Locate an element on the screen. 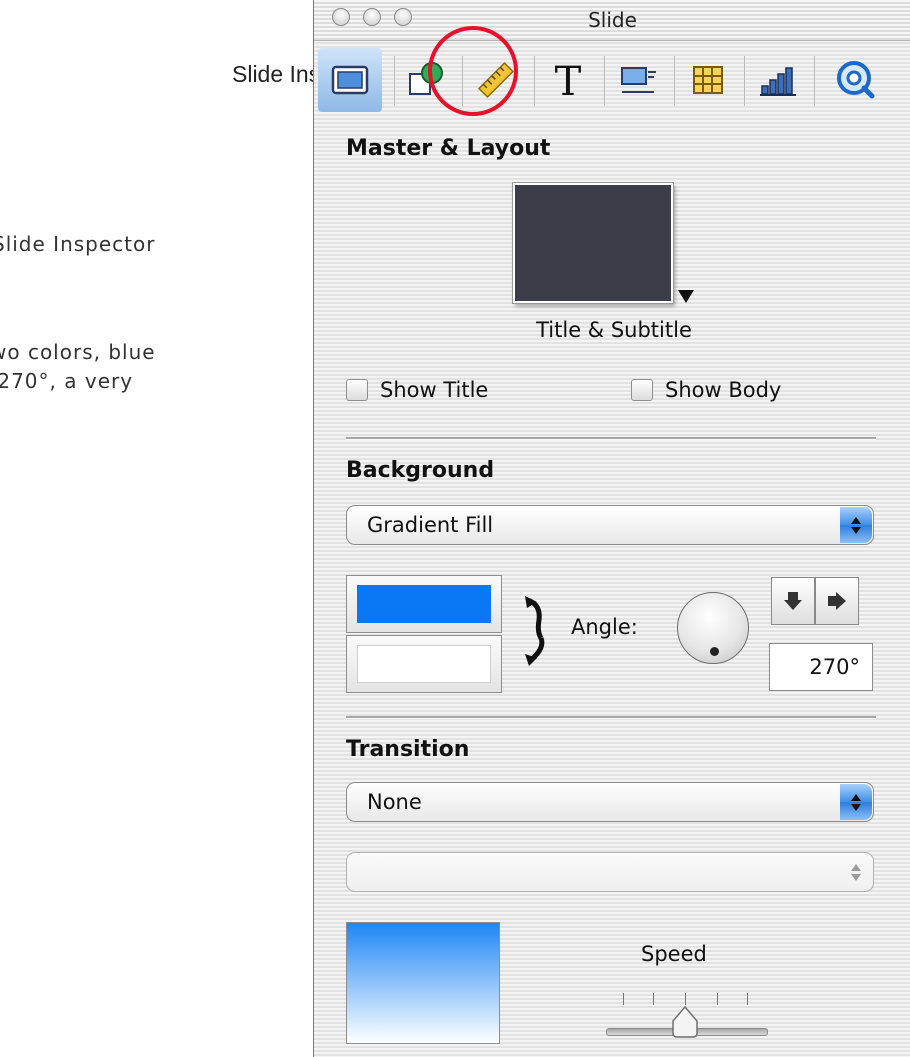  background-fill-value: Gradient Fill is located at coordinates (430, 525).